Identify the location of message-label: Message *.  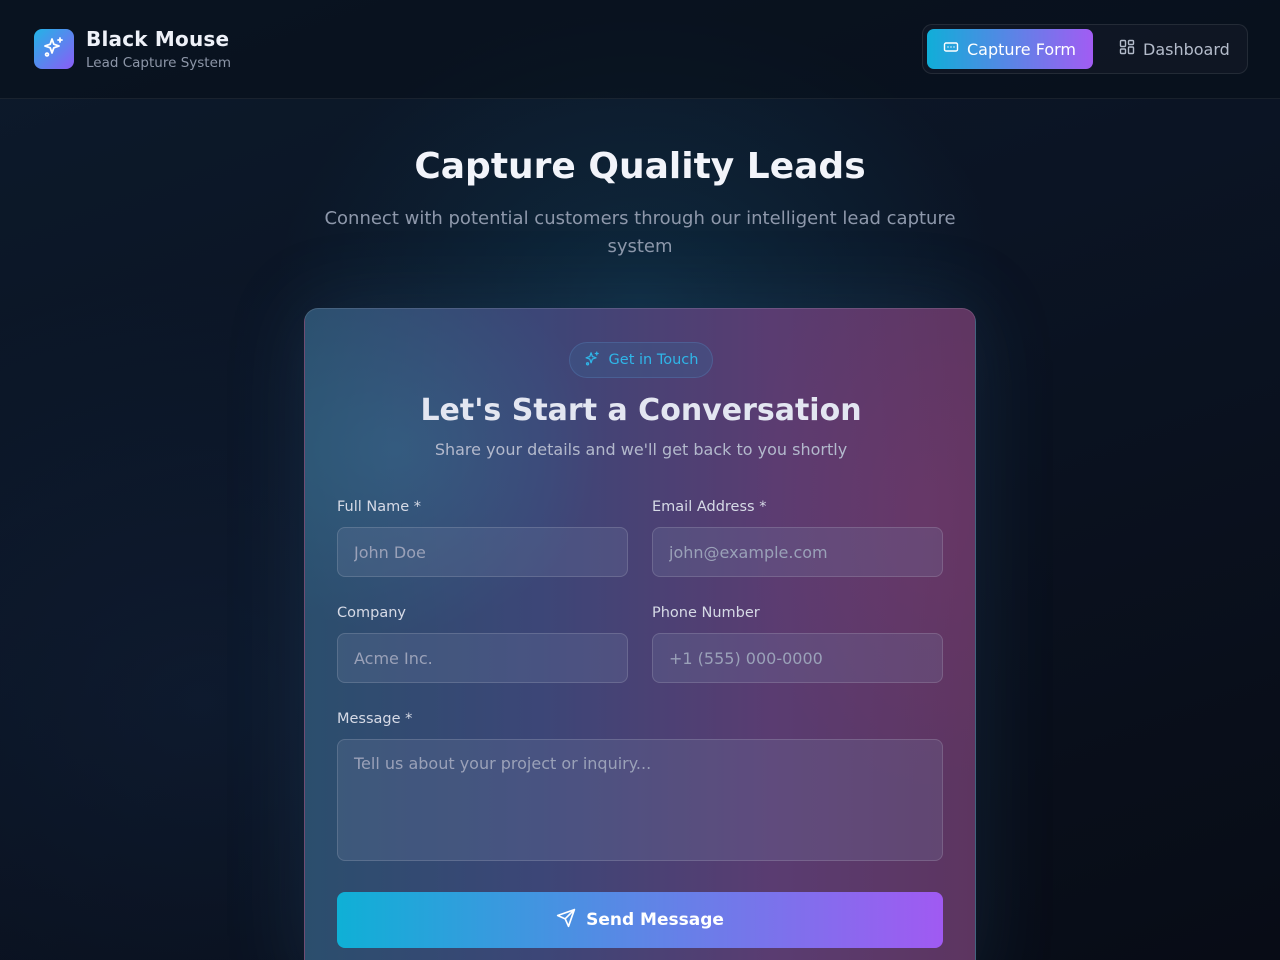
(375, 719).